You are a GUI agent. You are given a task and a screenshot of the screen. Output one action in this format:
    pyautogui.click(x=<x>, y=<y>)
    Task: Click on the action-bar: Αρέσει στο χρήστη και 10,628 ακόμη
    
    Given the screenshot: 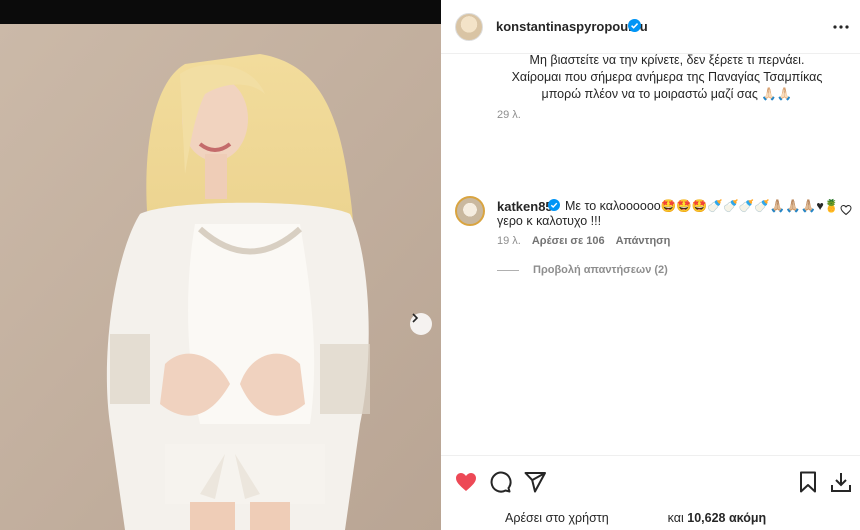 What is the action you would take?
    pyautogui.click(x=650, y=492)
    